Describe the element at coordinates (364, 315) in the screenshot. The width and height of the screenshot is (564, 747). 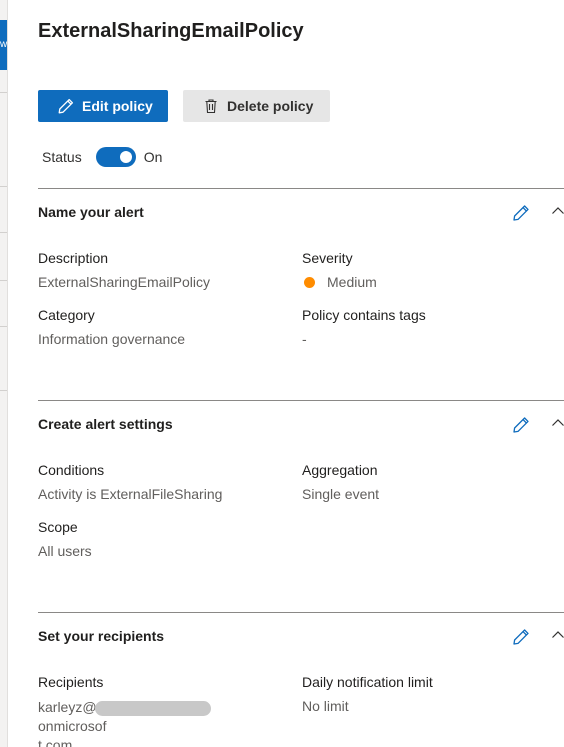
I see `field-label: Policy contains tags` at that location.